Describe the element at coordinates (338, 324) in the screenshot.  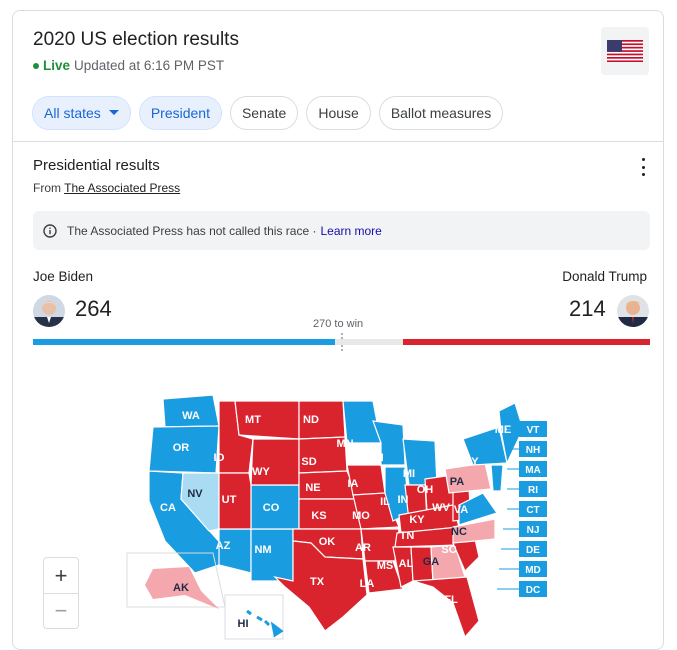
I see `to-win-label: 270 to win` at that location.